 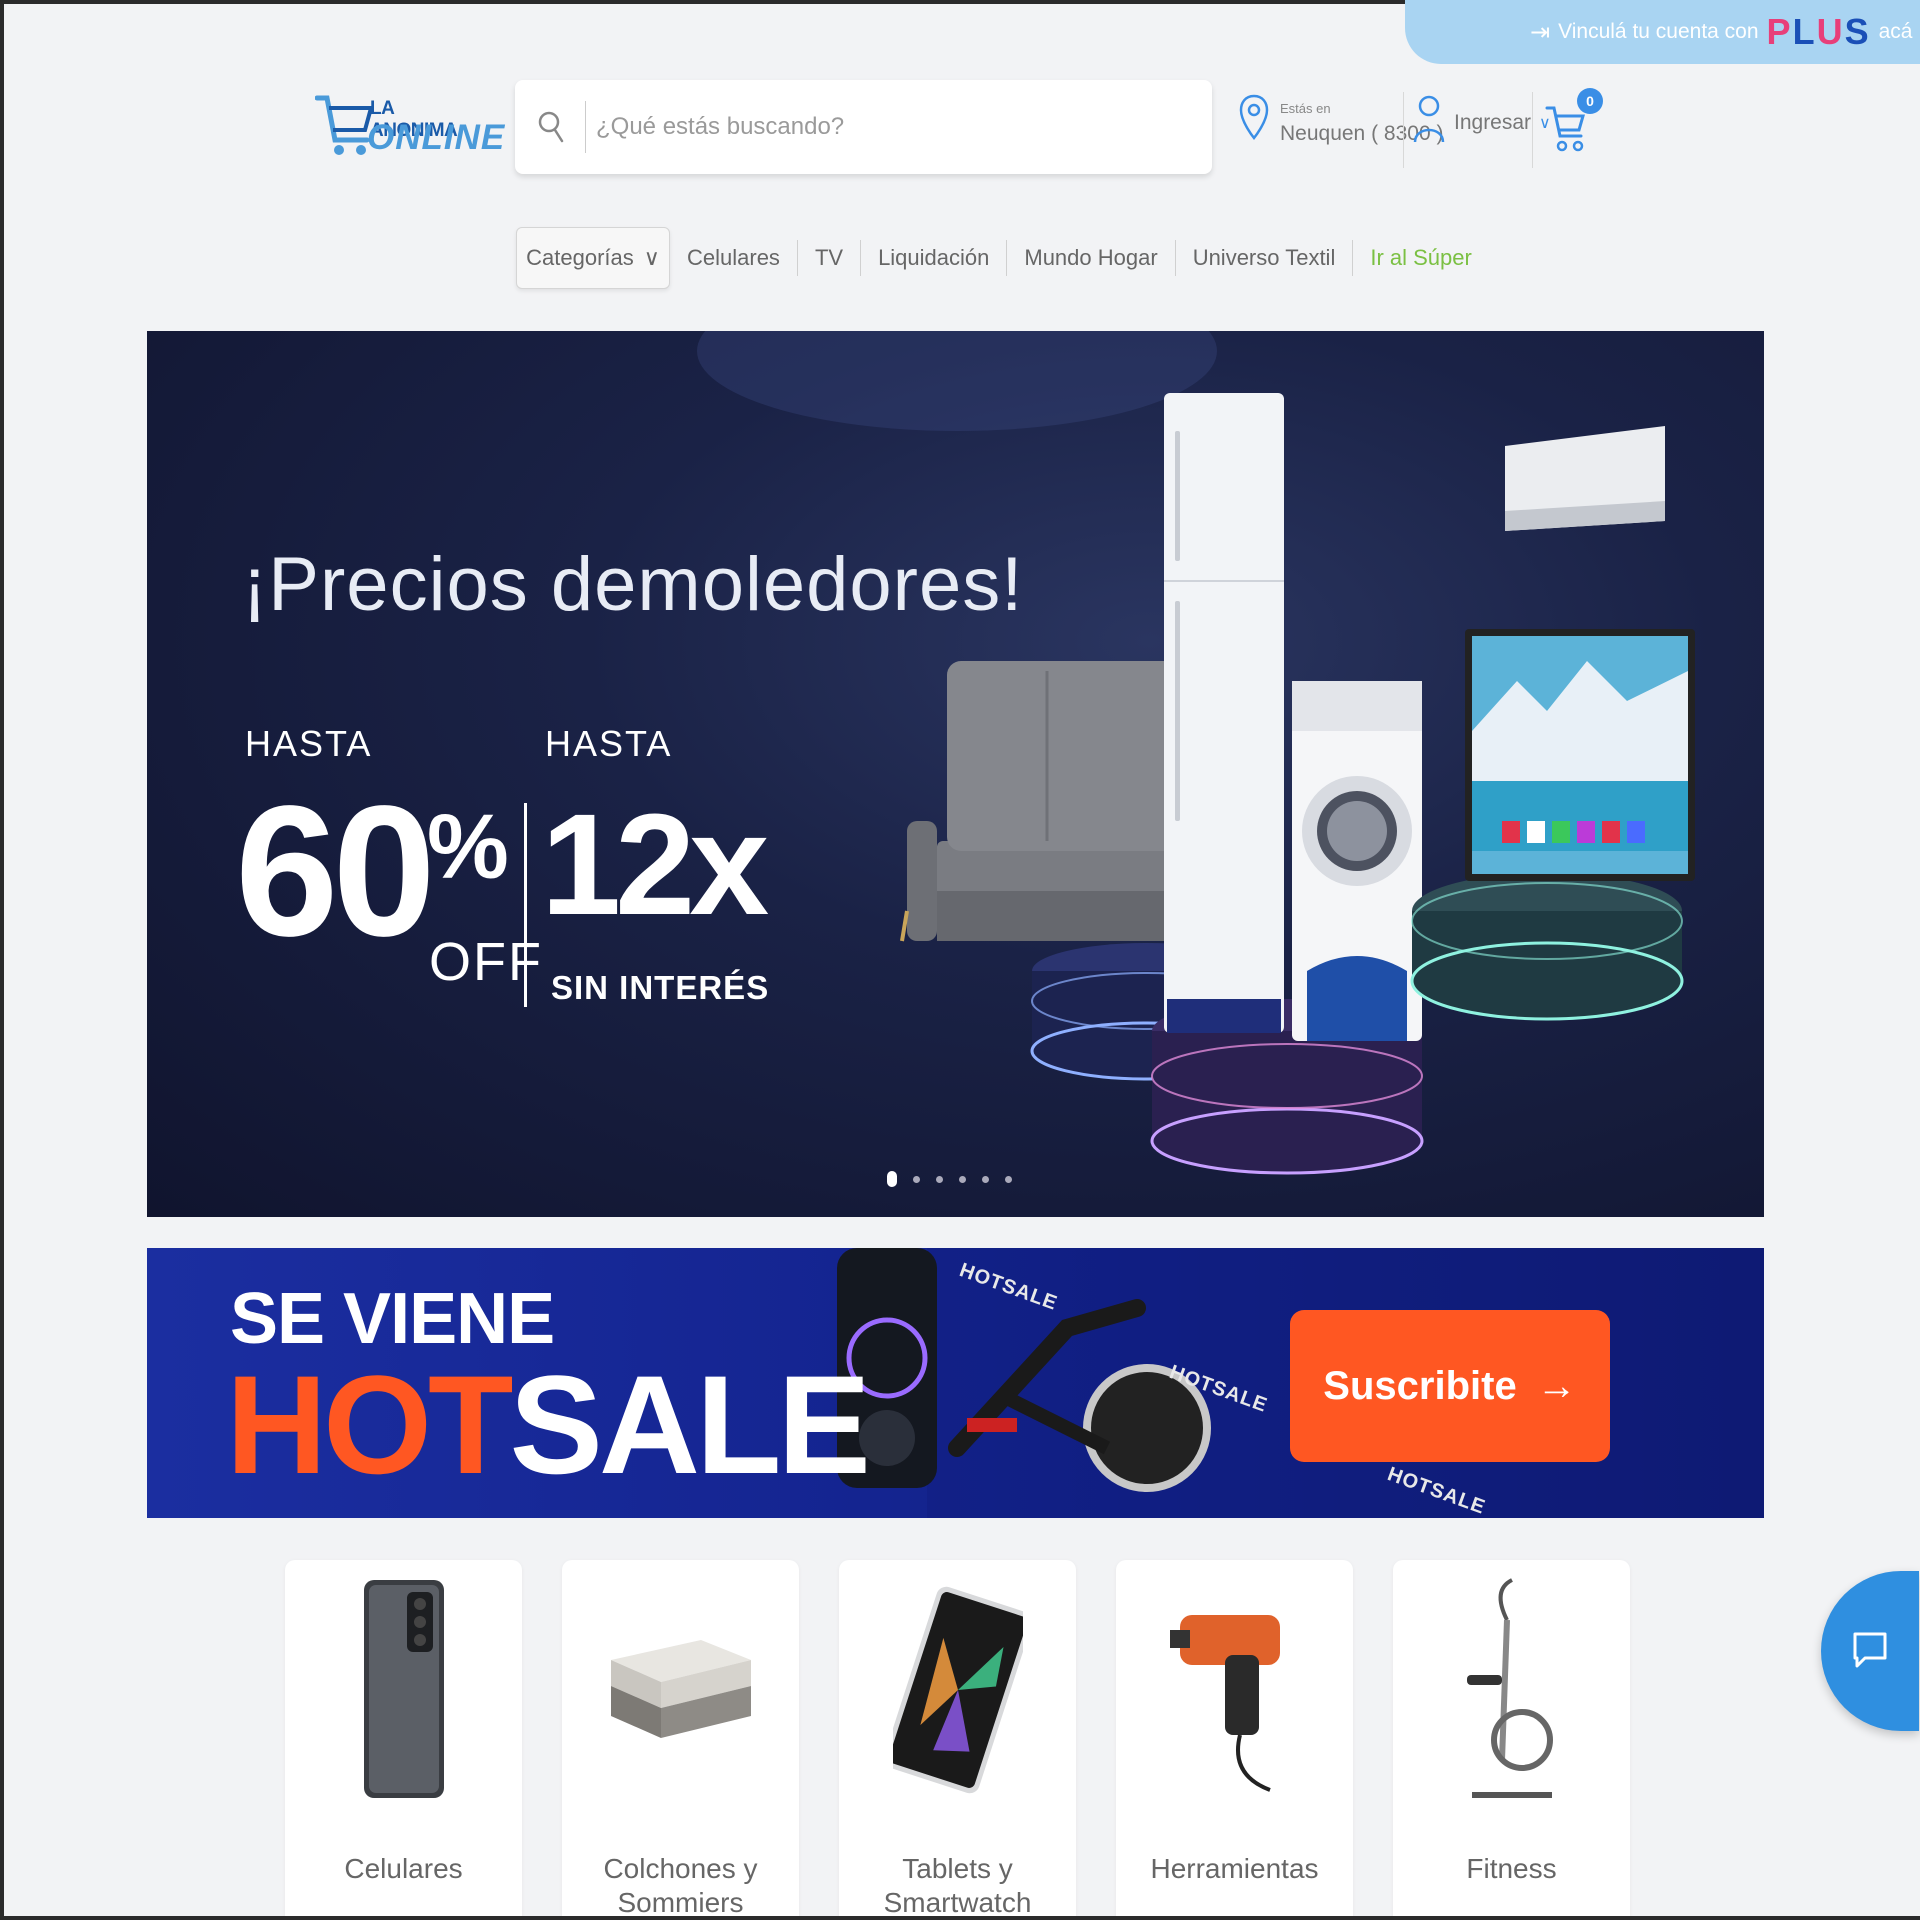 I want to click on hotsale-title: HOTSALE, so click(x=548, y=1424).